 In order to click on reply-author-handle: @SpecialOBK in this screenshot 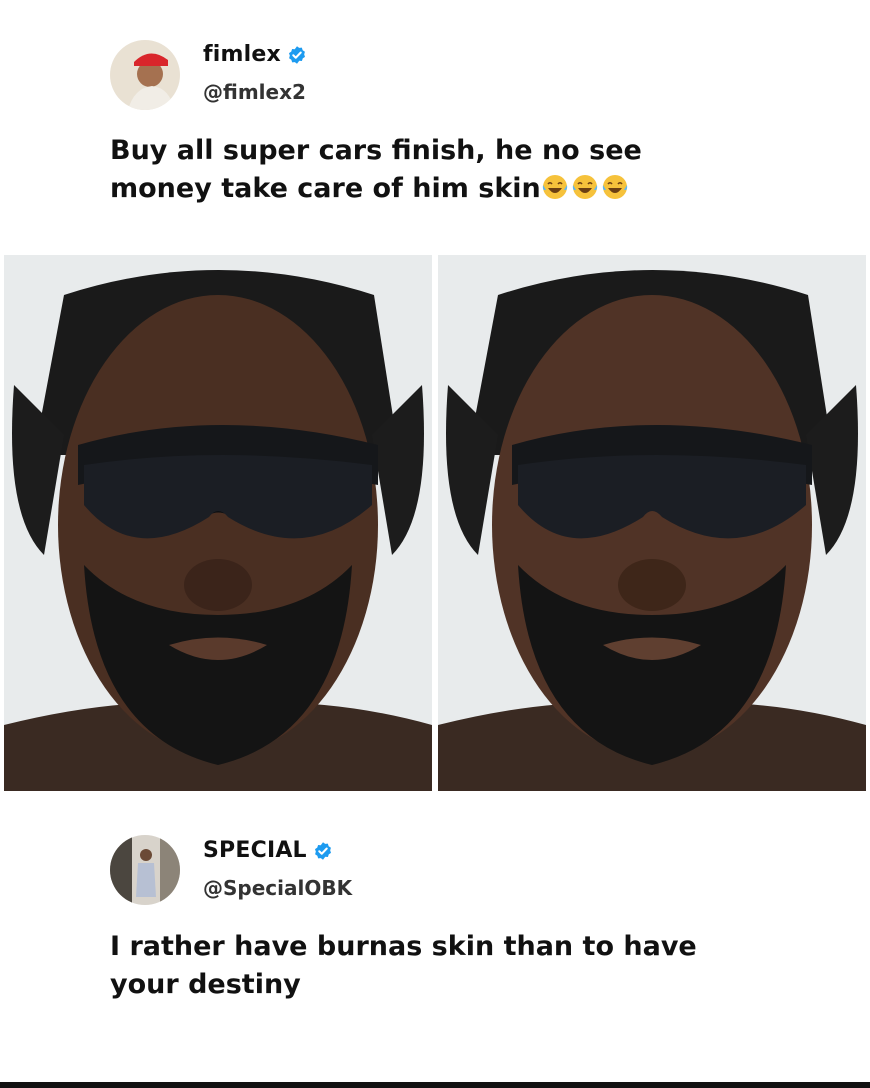, I will do `click(277, 888)`.